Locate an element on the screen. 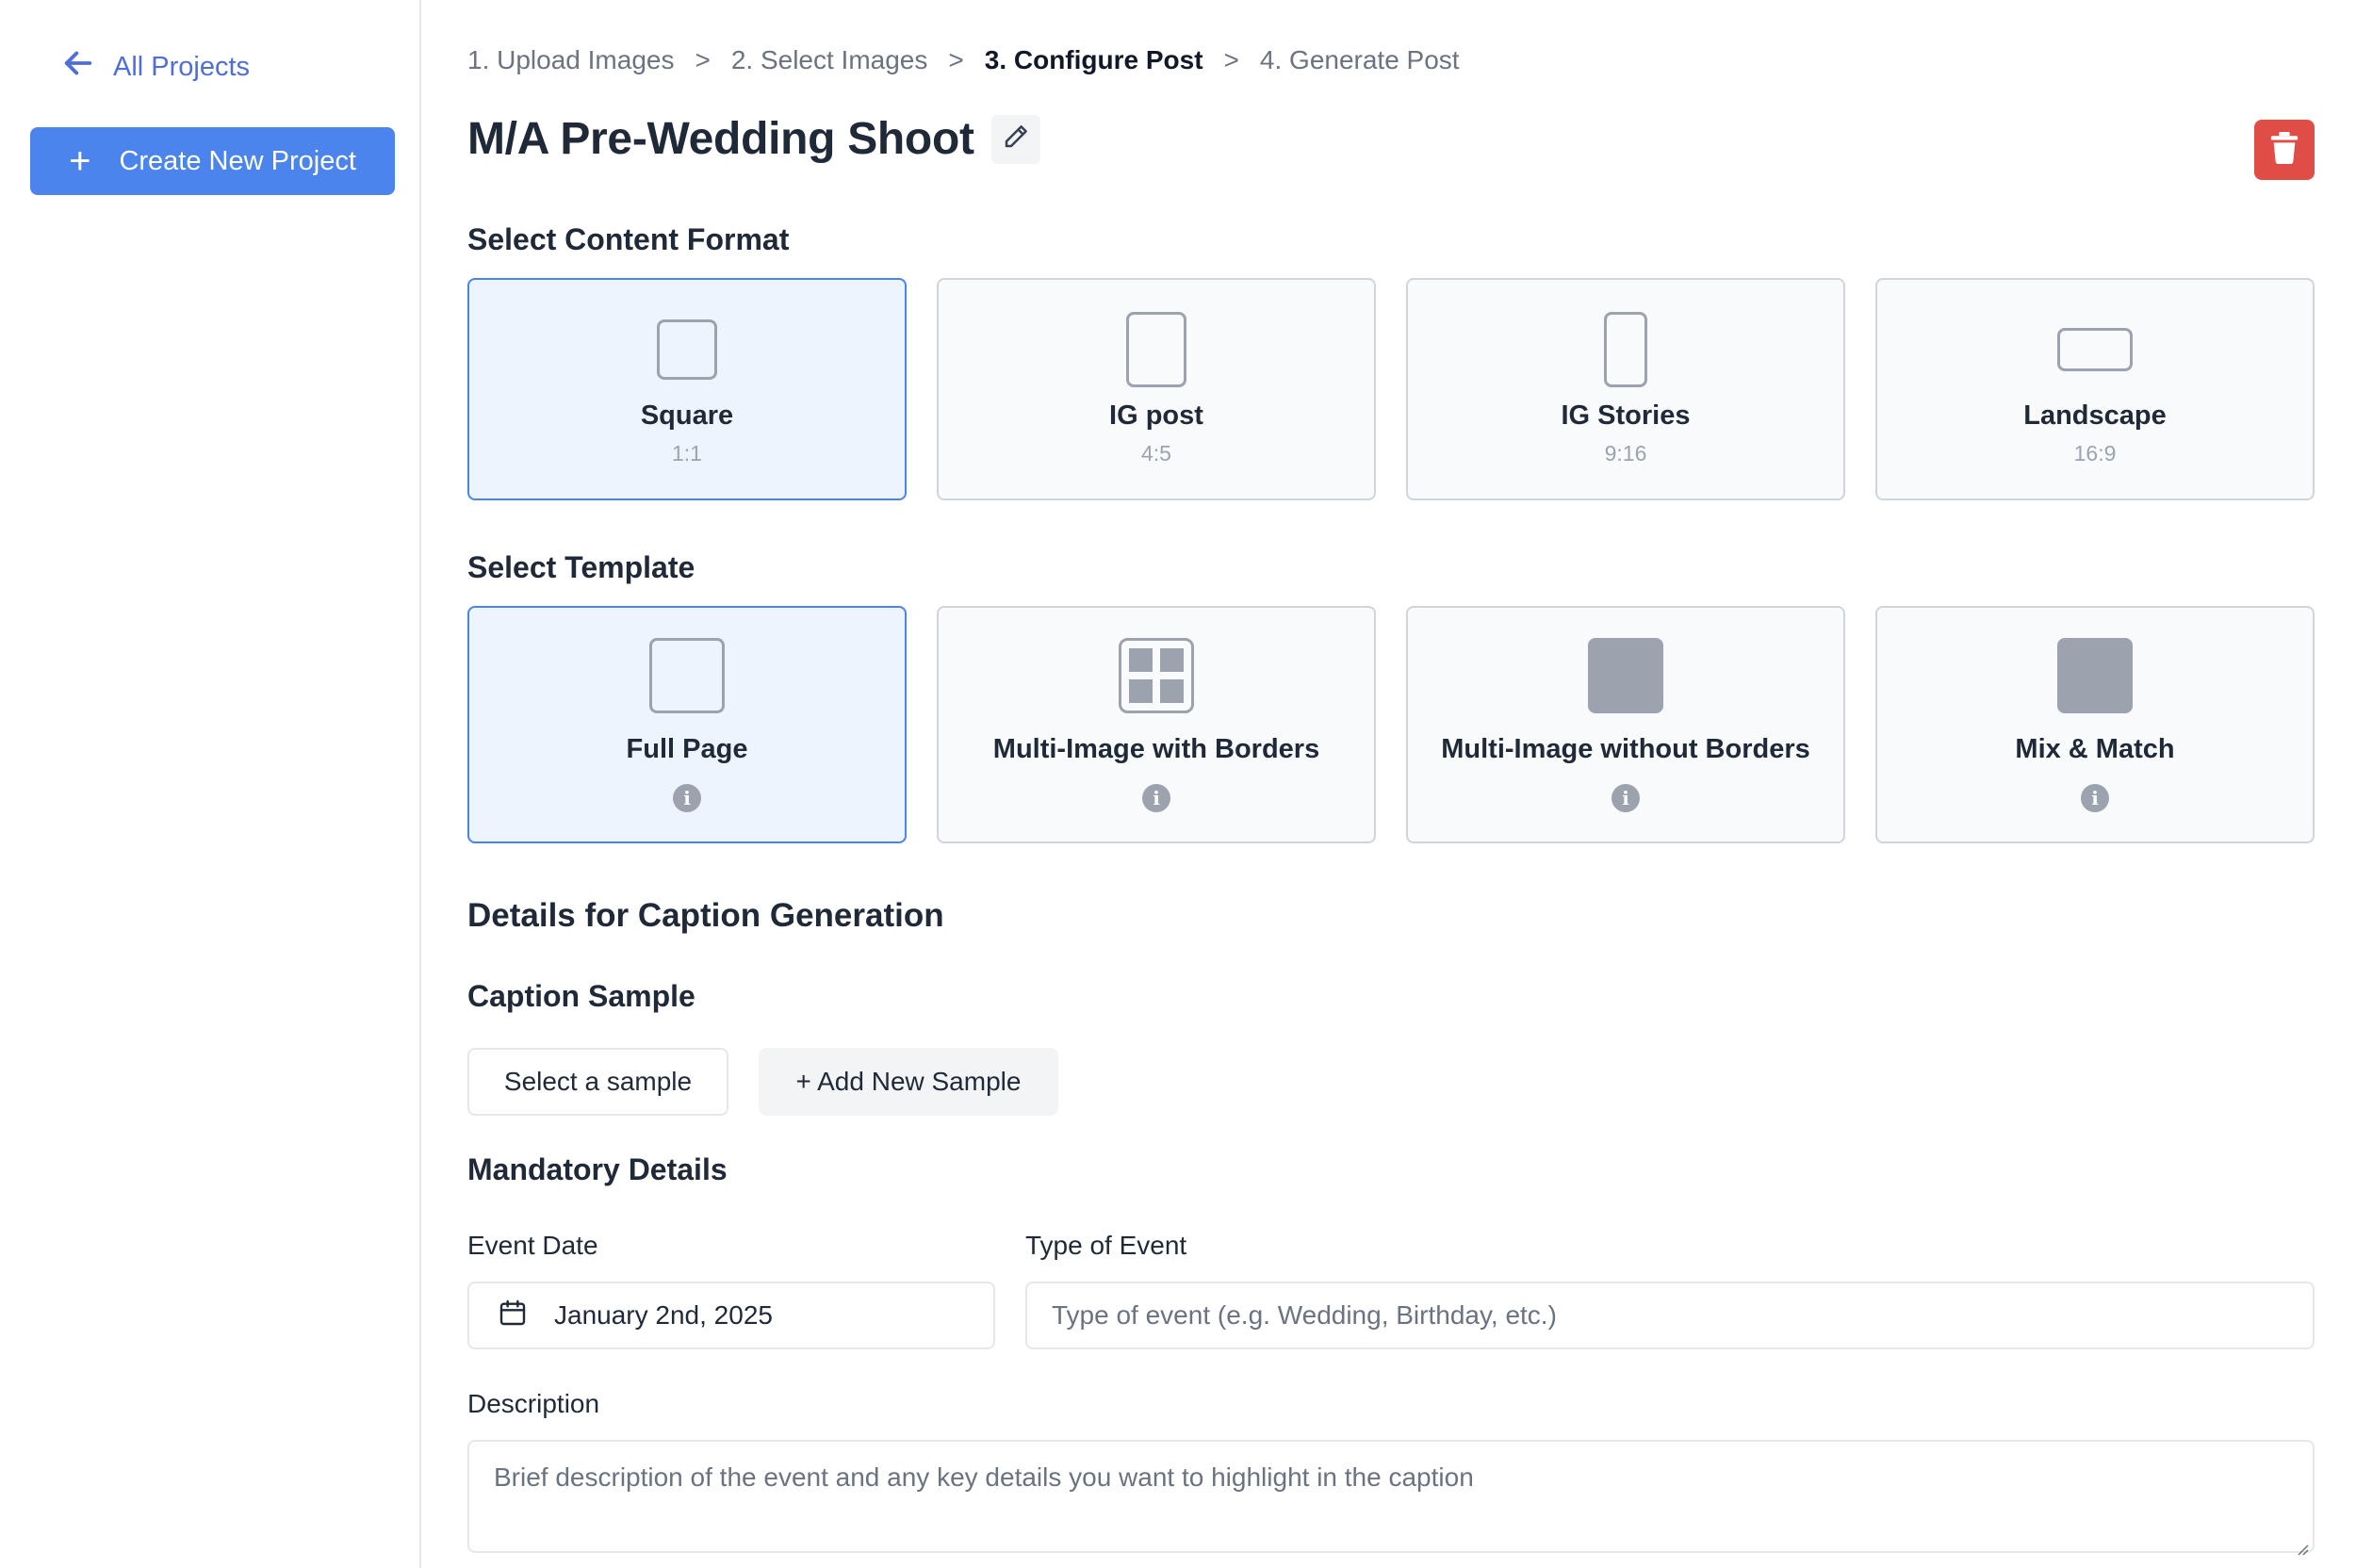 This screenshot has height=1568, width=2356. portrait-format-icon is located at coordinates (1156, 349).